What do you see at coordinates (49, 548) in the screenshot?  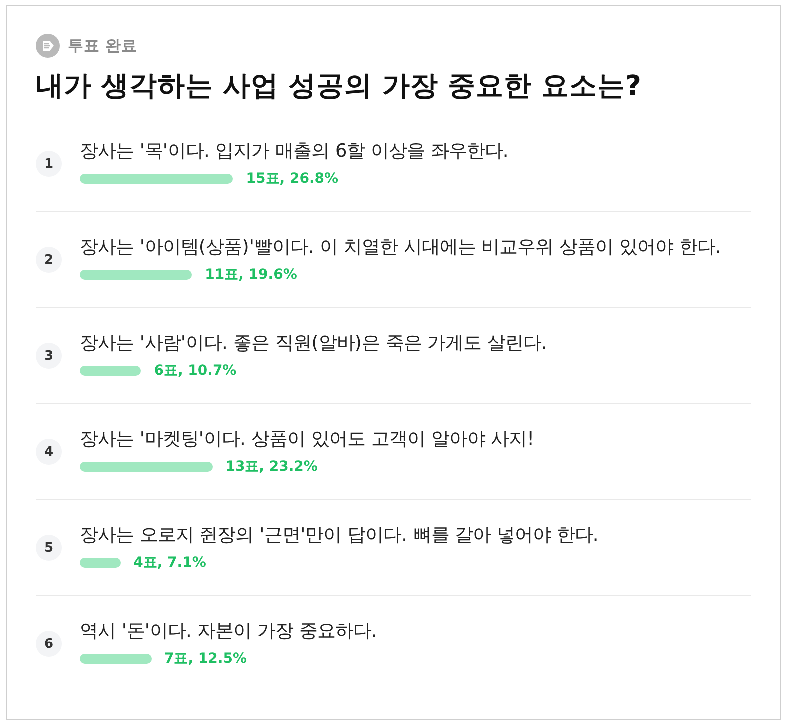 I see `option-number: 5` at bounding box center [49, 548].